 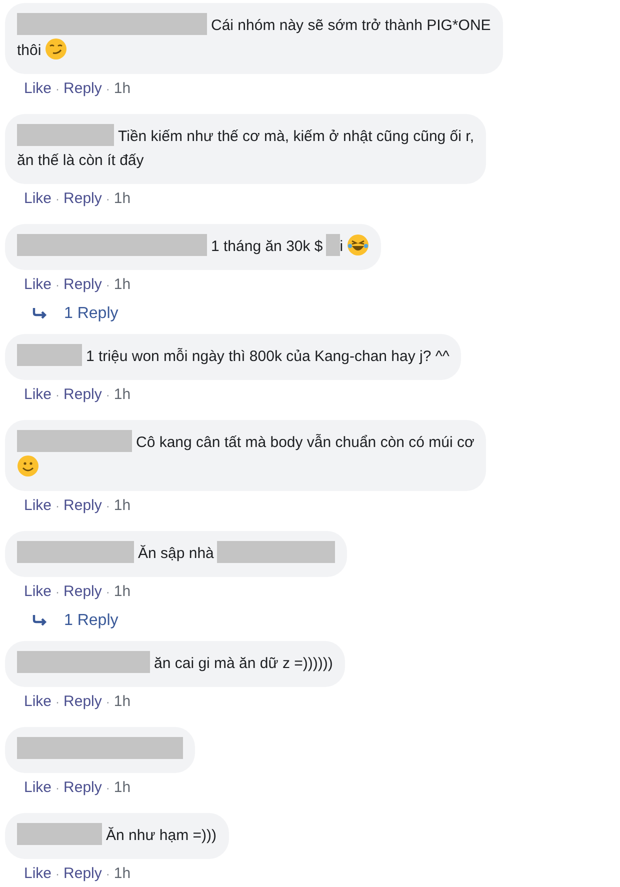 I want to click on comment-text: Tiền kiếm như thế cơ mà, kiếm ở nhật cũng cũng ối r,, so click(x=296, y=136).